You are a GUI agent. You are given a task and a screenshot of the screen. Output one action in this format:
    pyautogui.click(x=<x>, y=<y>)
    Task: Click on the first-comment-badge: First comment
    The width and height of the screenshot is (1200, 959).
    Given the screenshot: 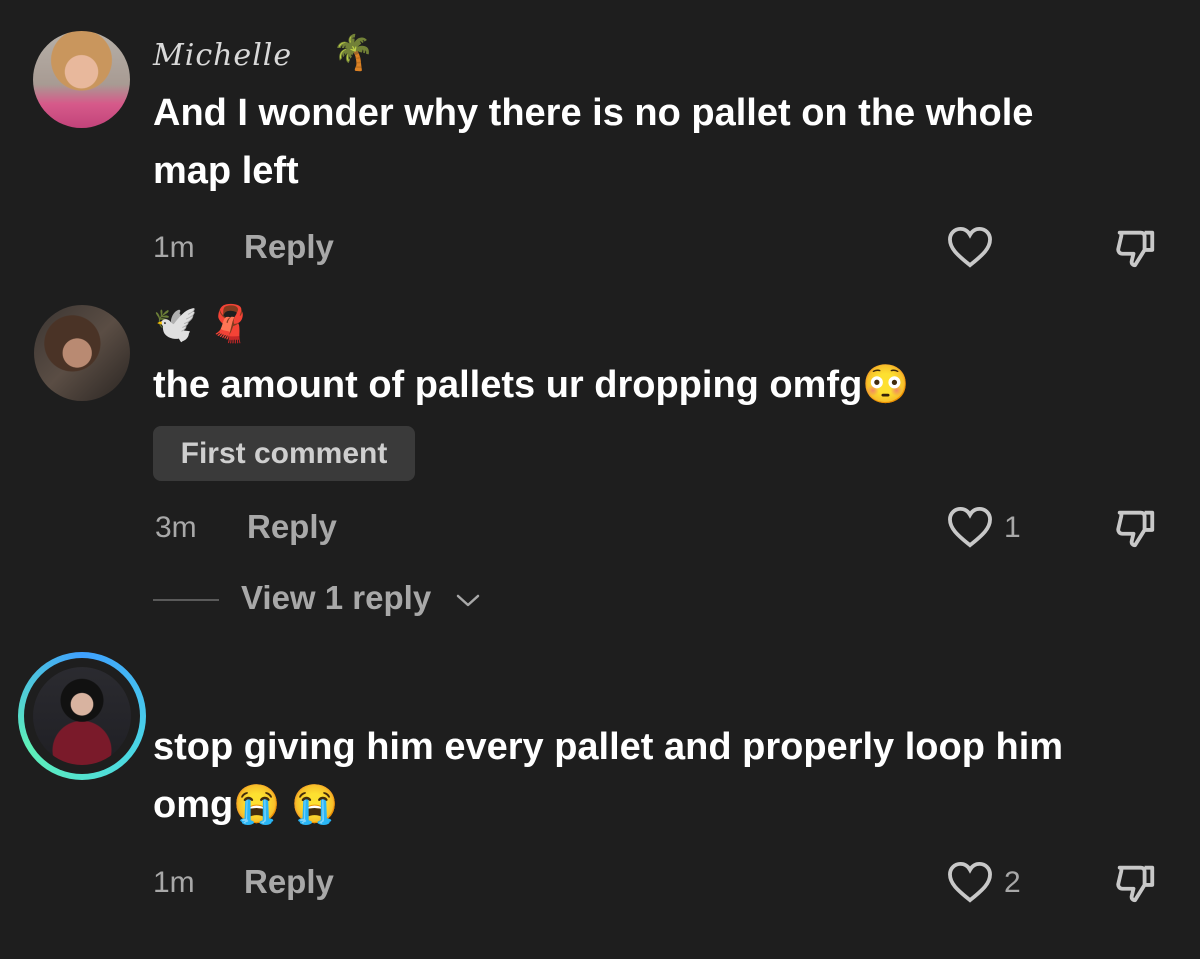 What is the action you would take?
    pyautogui.click(x=284, y=453)
    